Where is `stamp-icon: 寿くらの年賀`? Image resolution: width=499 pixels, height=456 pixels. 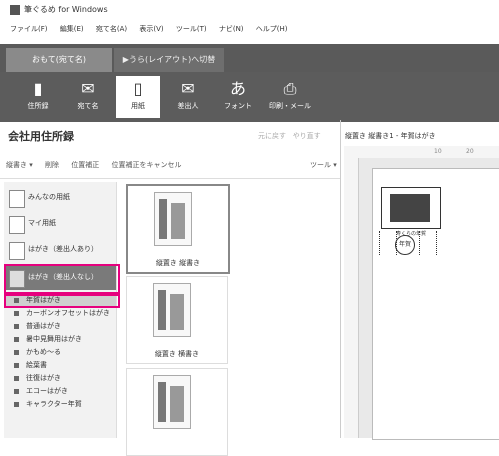
stamp-icon: 寿くらの年賀 is located at coordinates (411, 212).